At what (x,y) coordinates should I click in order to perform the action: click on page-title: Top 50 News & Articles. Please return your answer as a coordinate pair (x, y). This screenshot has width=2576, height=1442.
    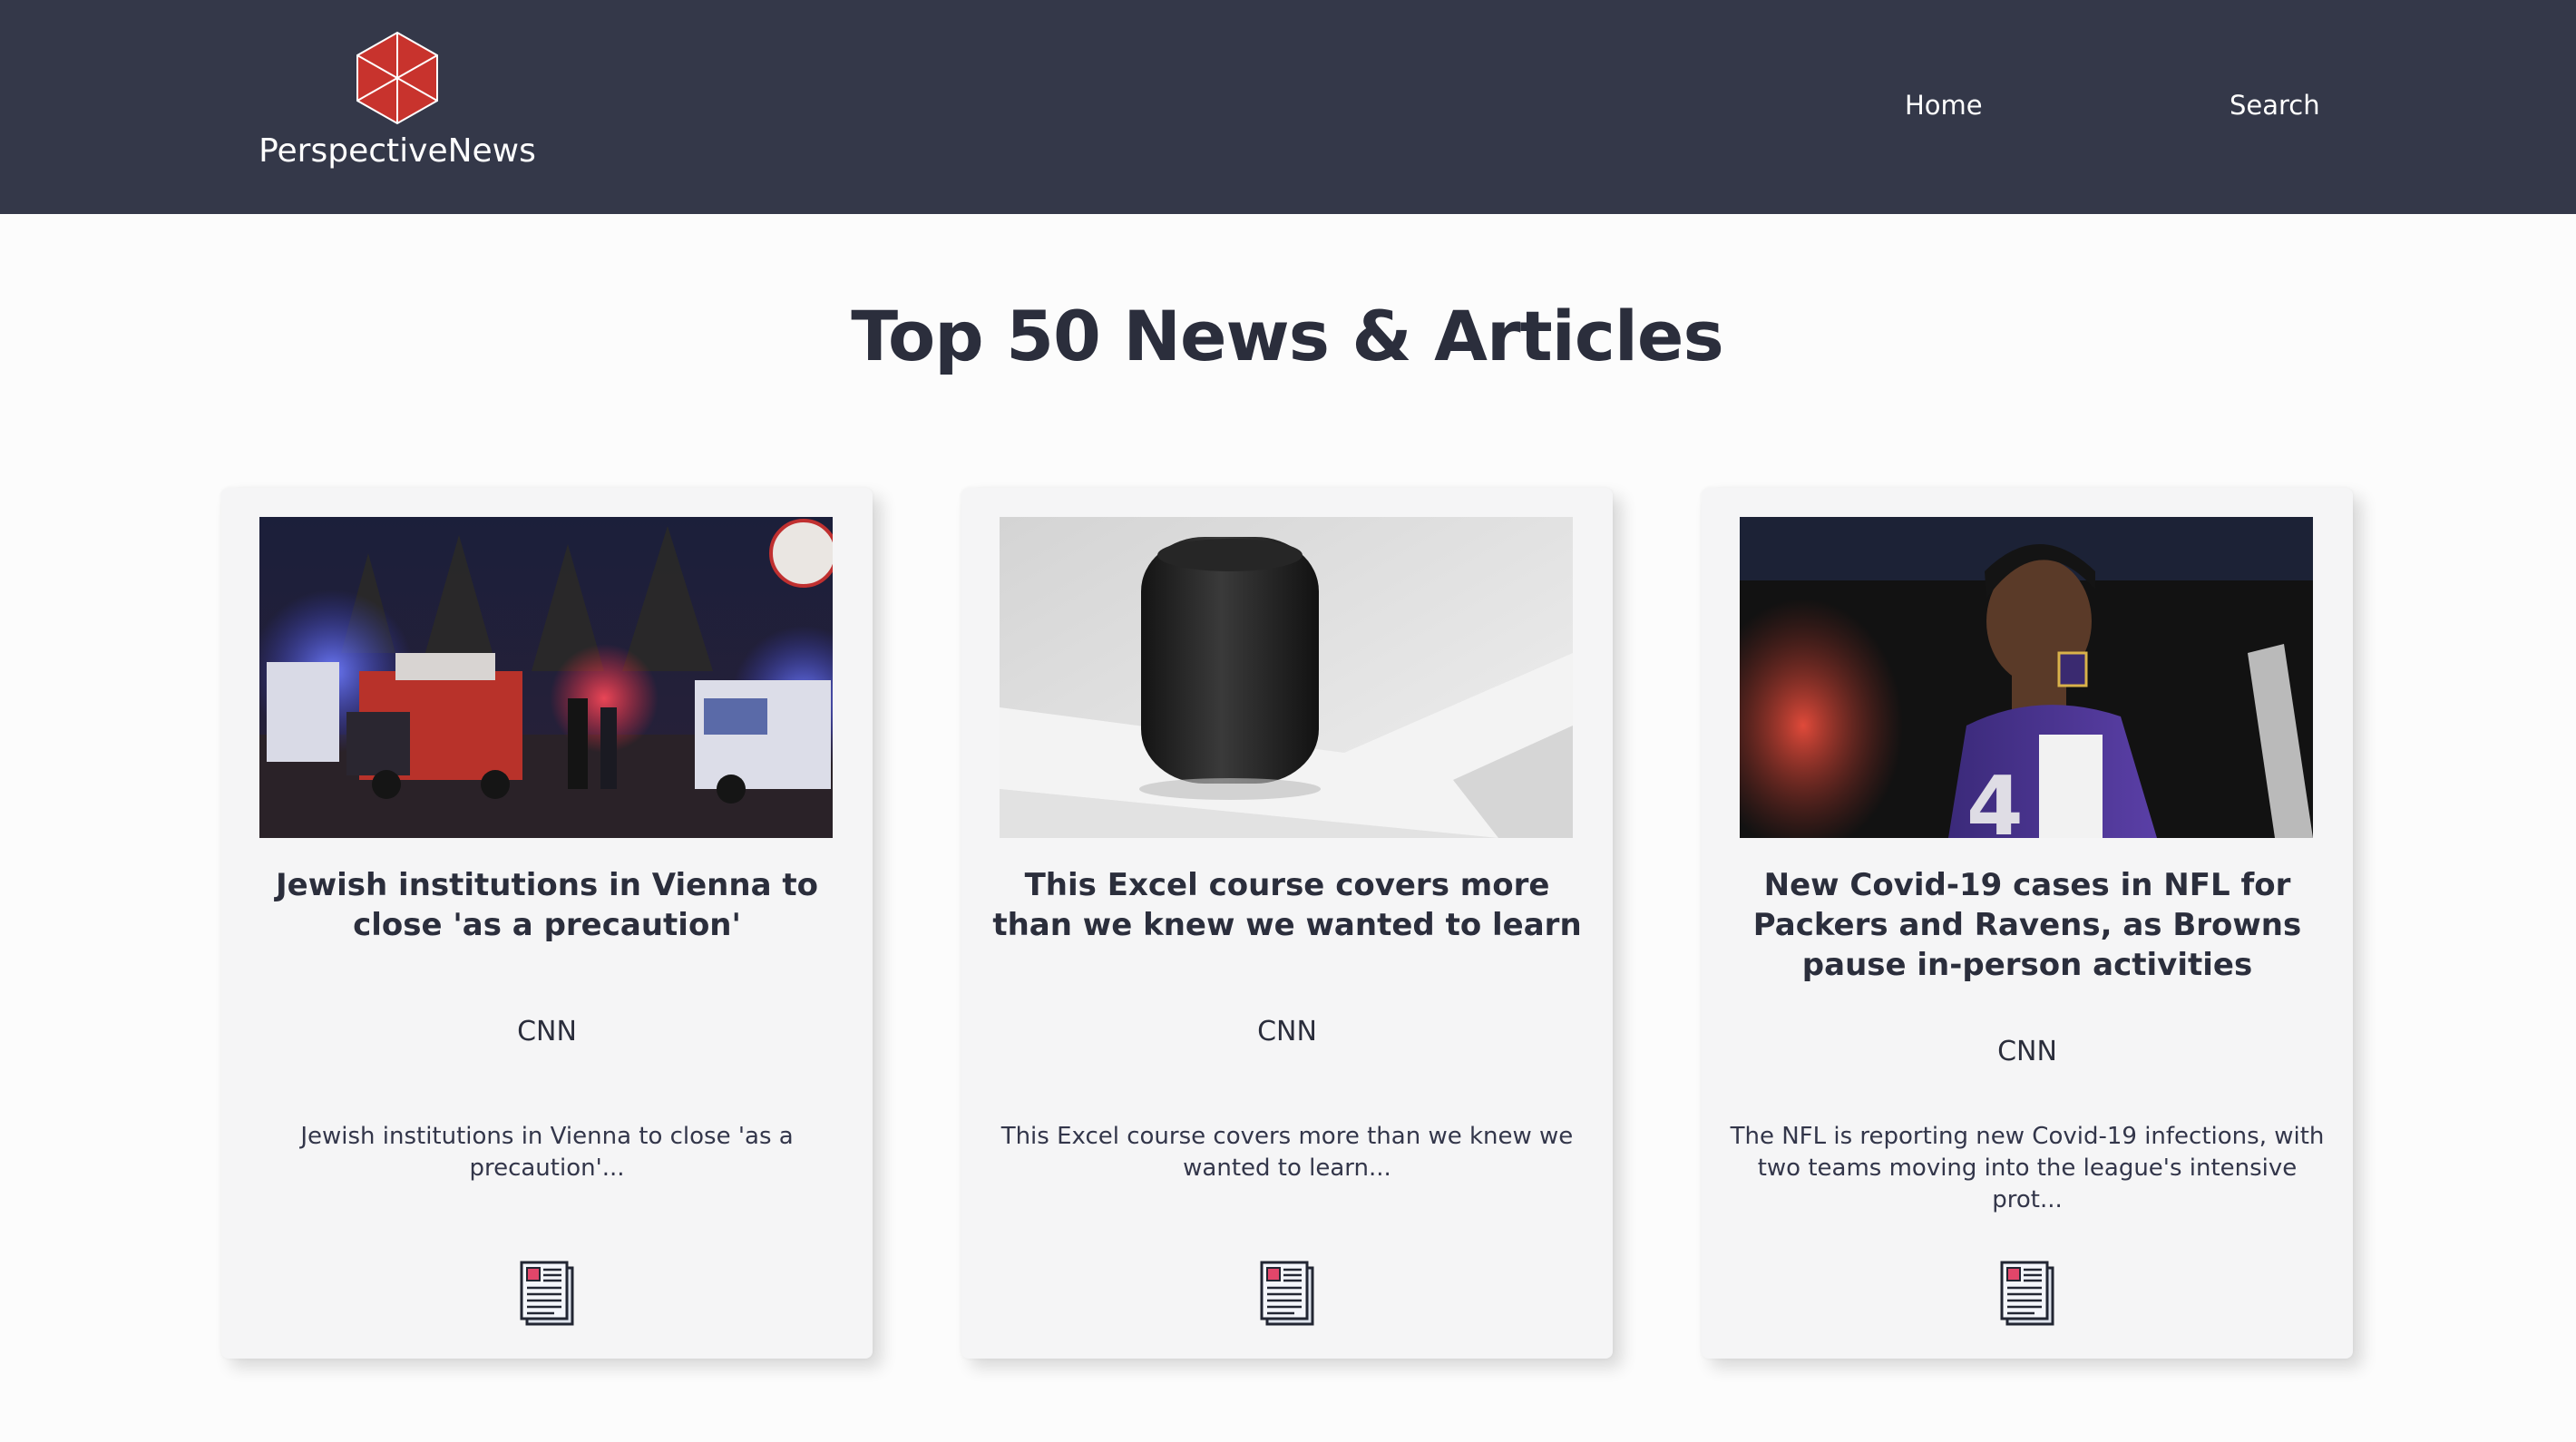
    Looking at the image, I should click on (1287, 336).